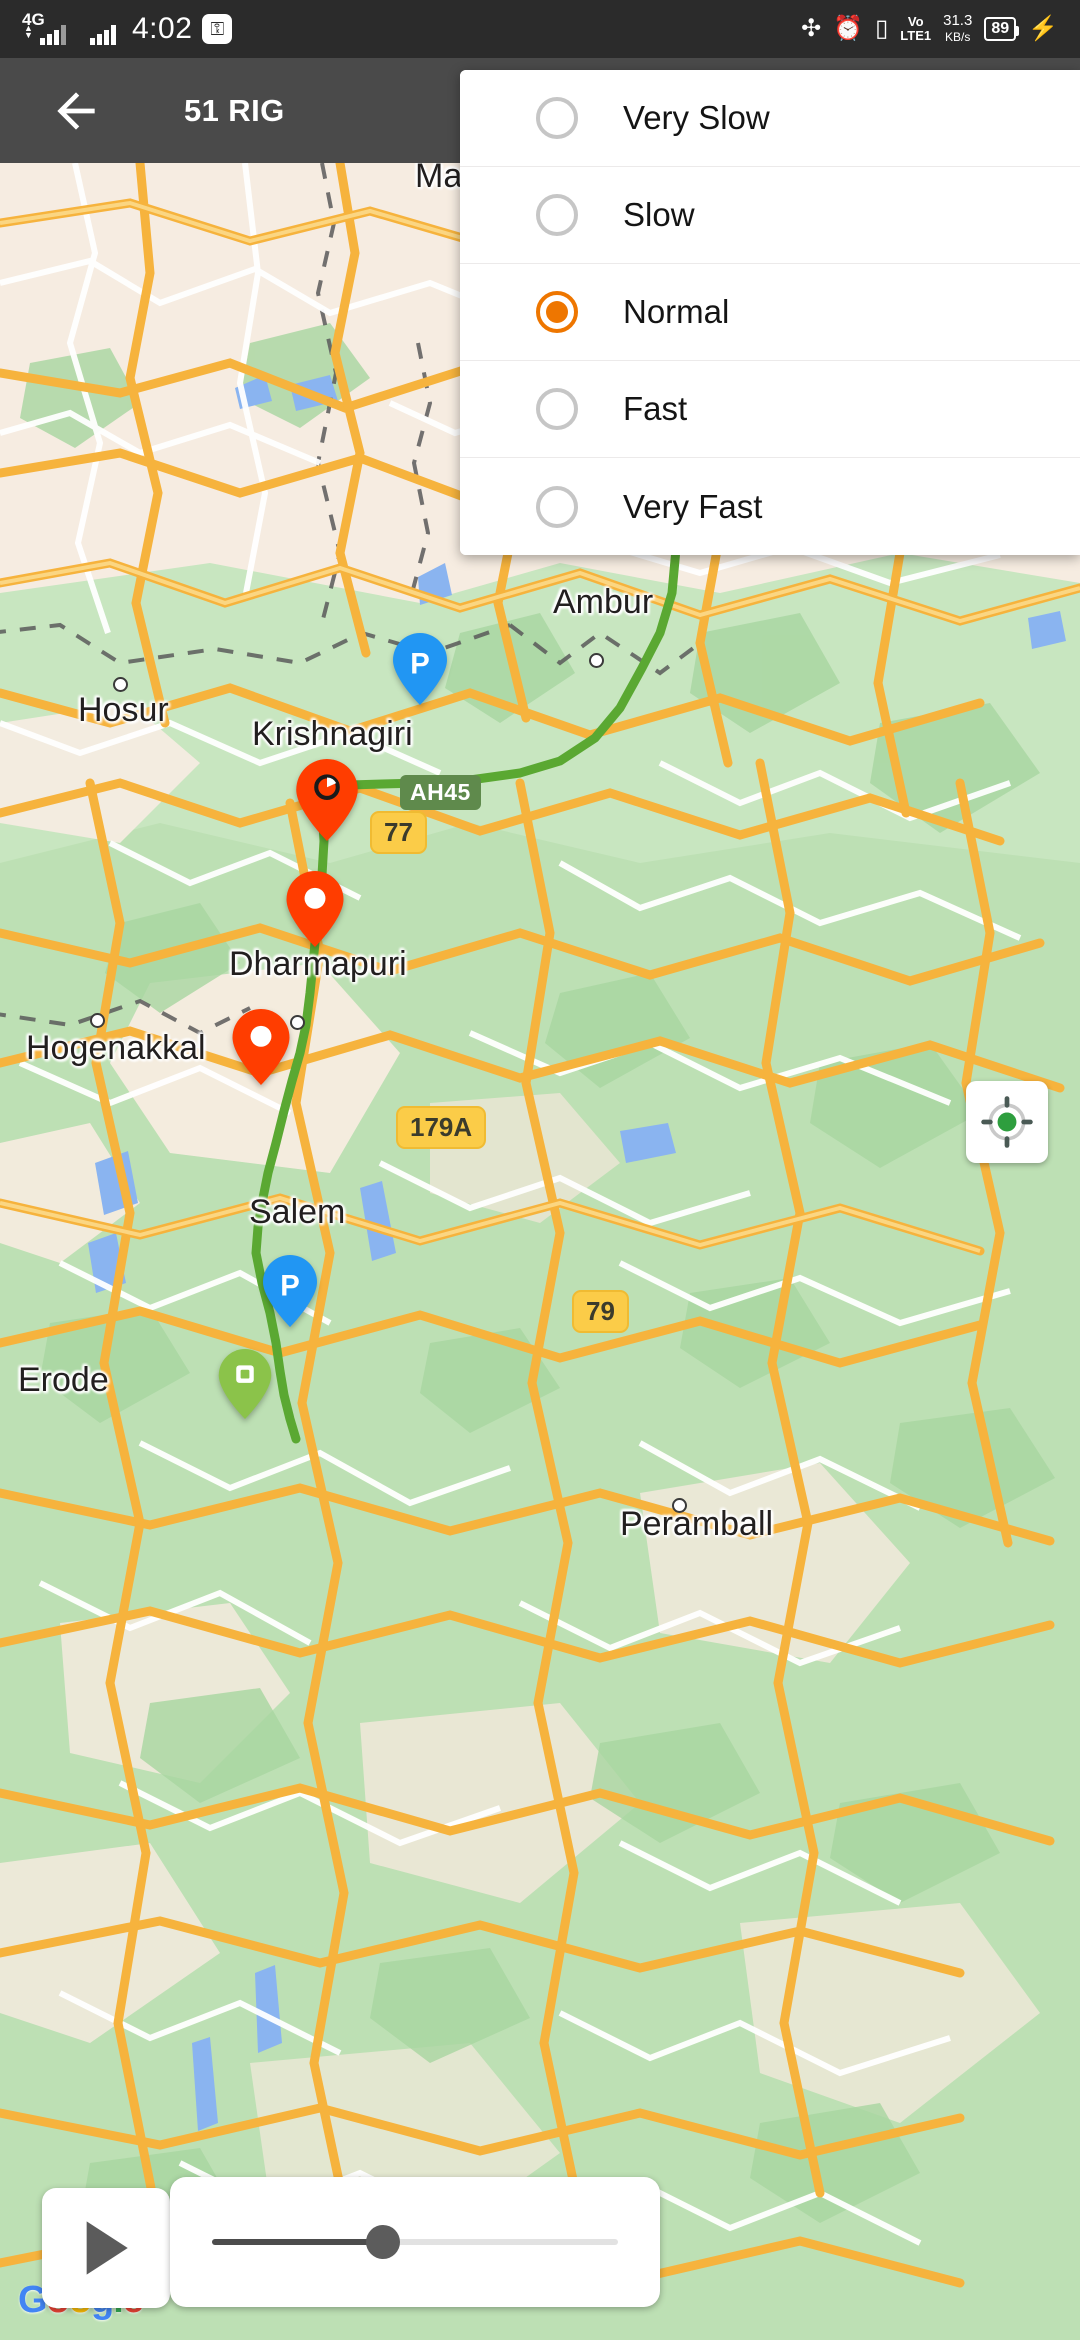 Image resolution: width=1080 pixels, height=2340 pixels. I want to click on play-button, so click(106, 2248).